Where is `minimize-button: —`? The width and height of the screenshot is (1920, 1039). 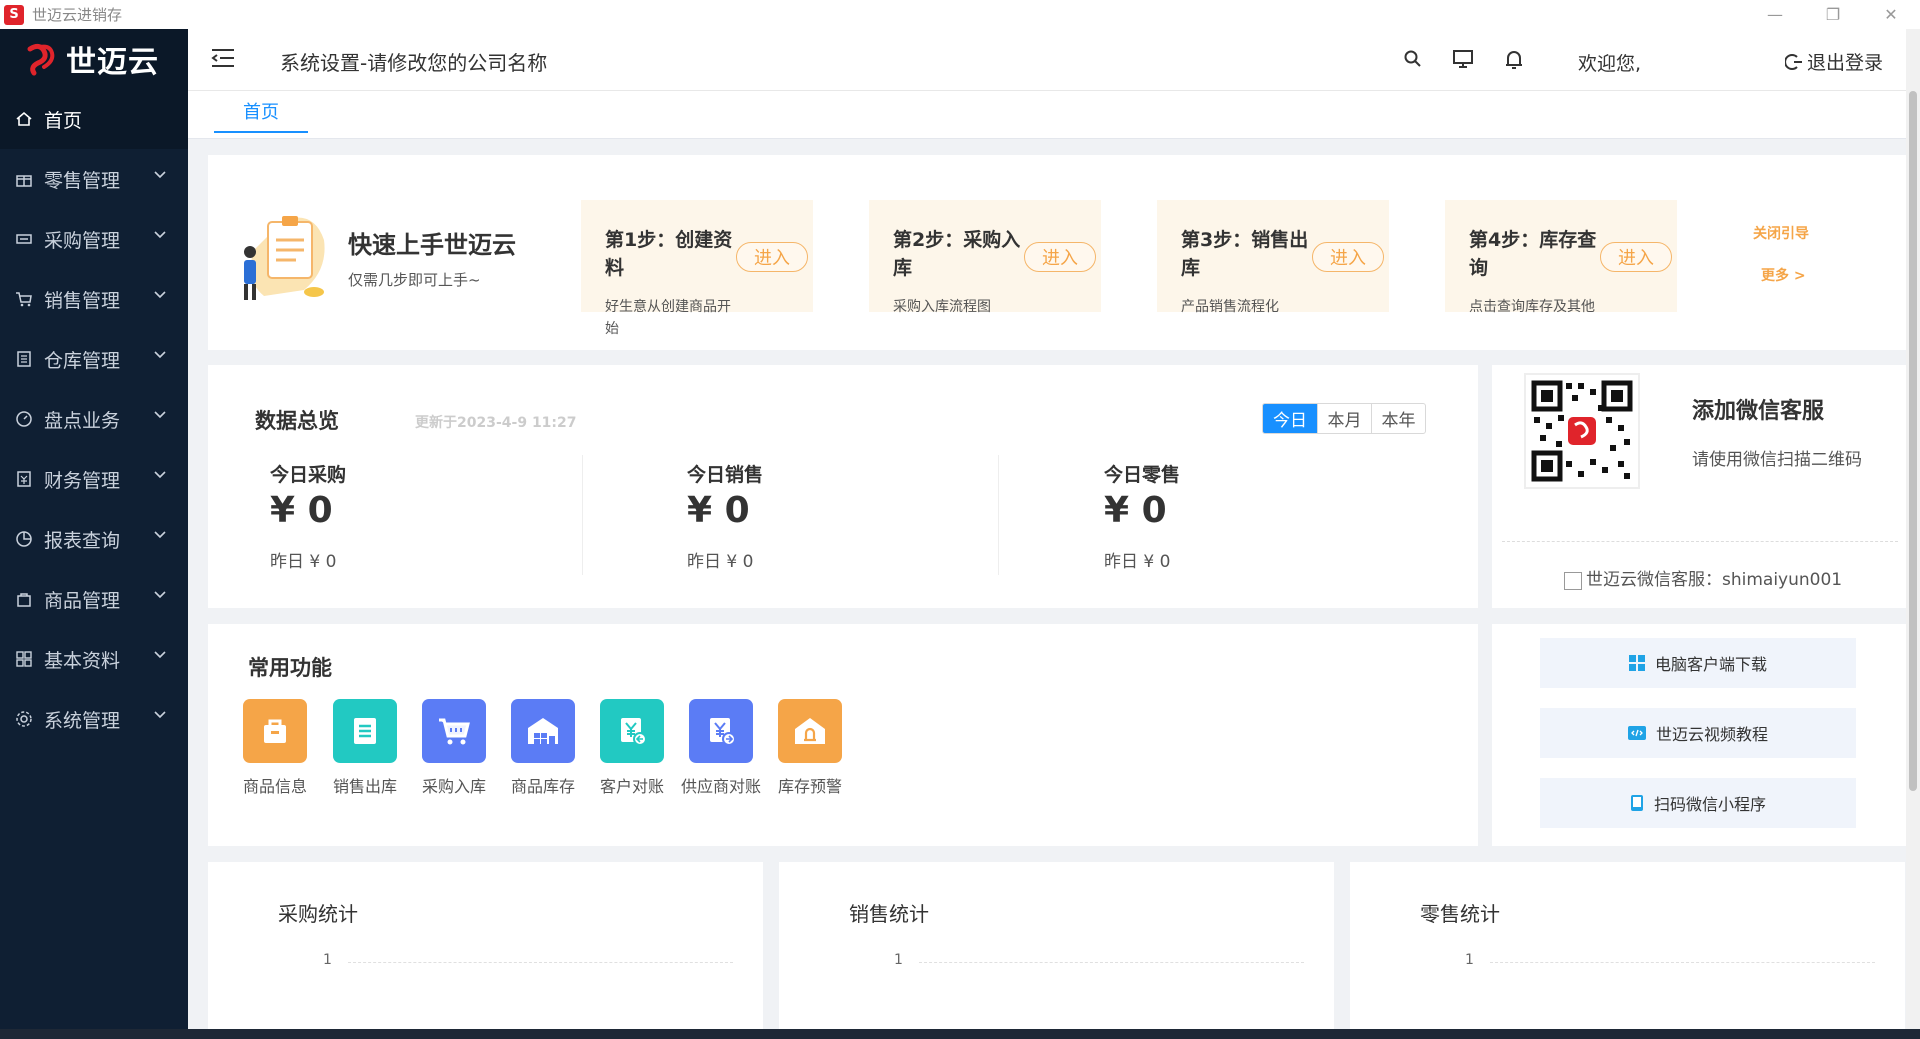
minimize-button: — is located at coordinates (1775, 14).